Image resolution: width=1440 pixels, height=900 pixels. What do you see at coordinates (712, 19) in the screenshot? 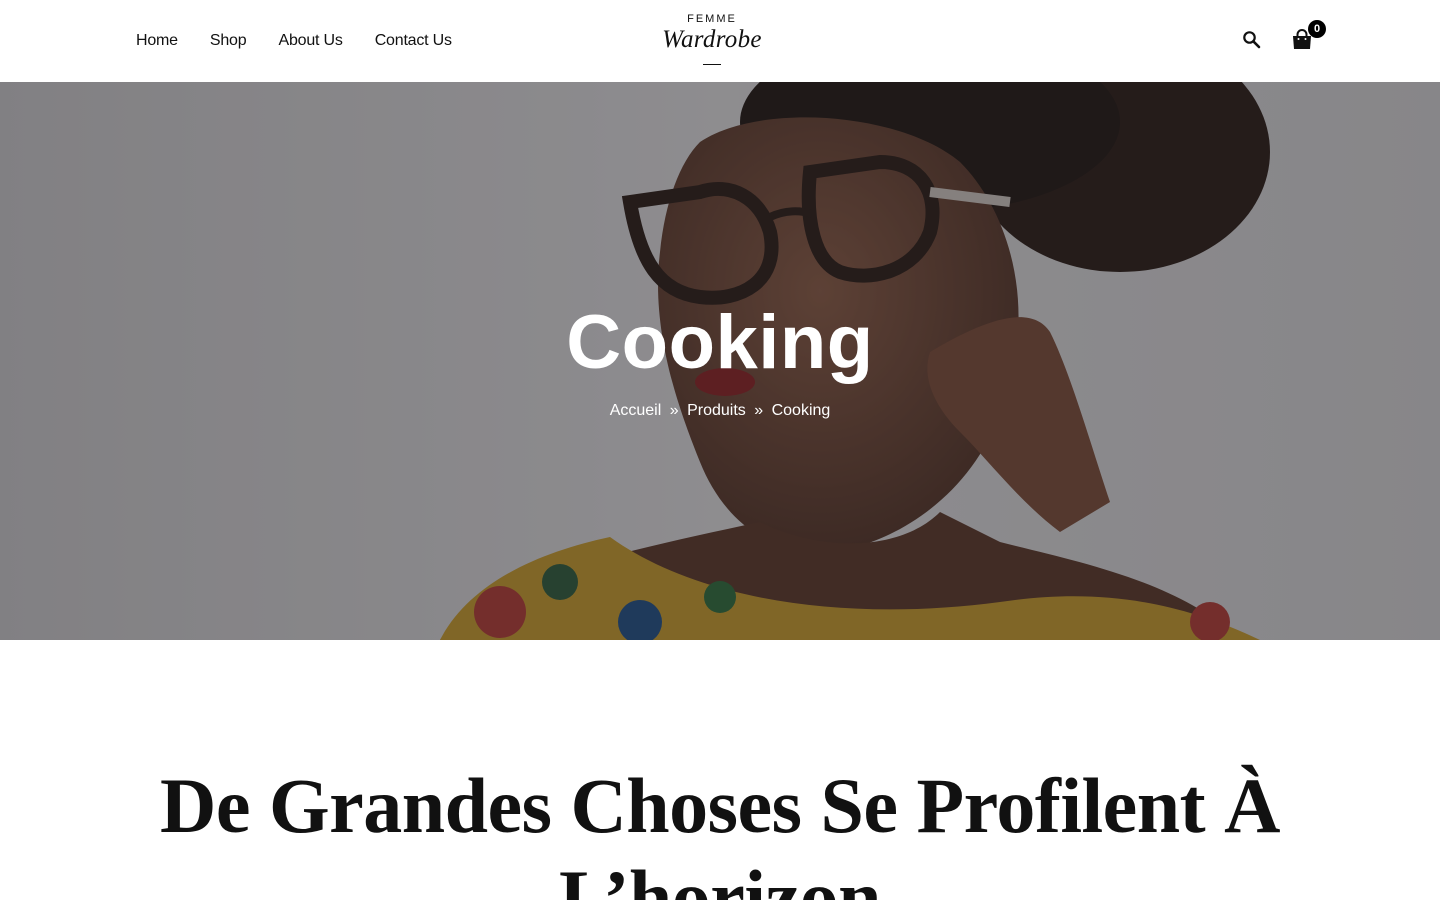
I see `logo-top-text: FEMME` at bounding box center [712, 19].